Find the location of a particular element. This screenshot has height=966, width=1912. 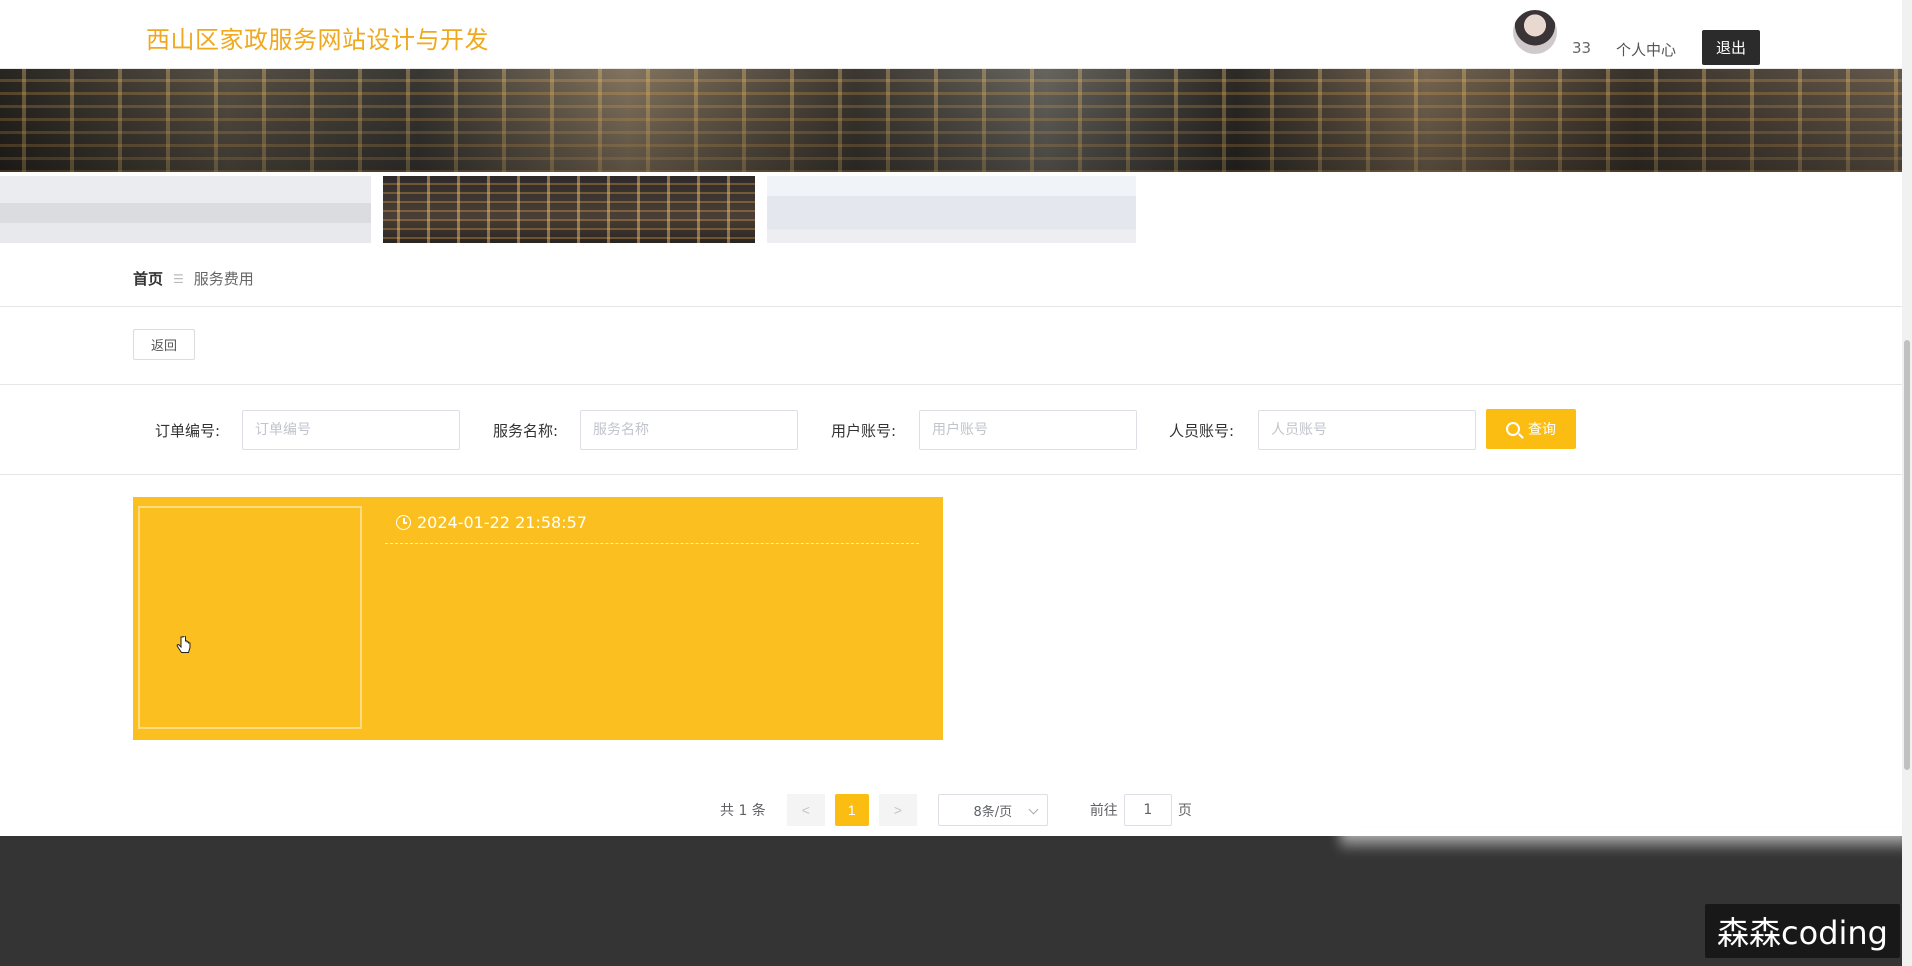

watermark: 森森coding is located at coordinates (1802, 931).